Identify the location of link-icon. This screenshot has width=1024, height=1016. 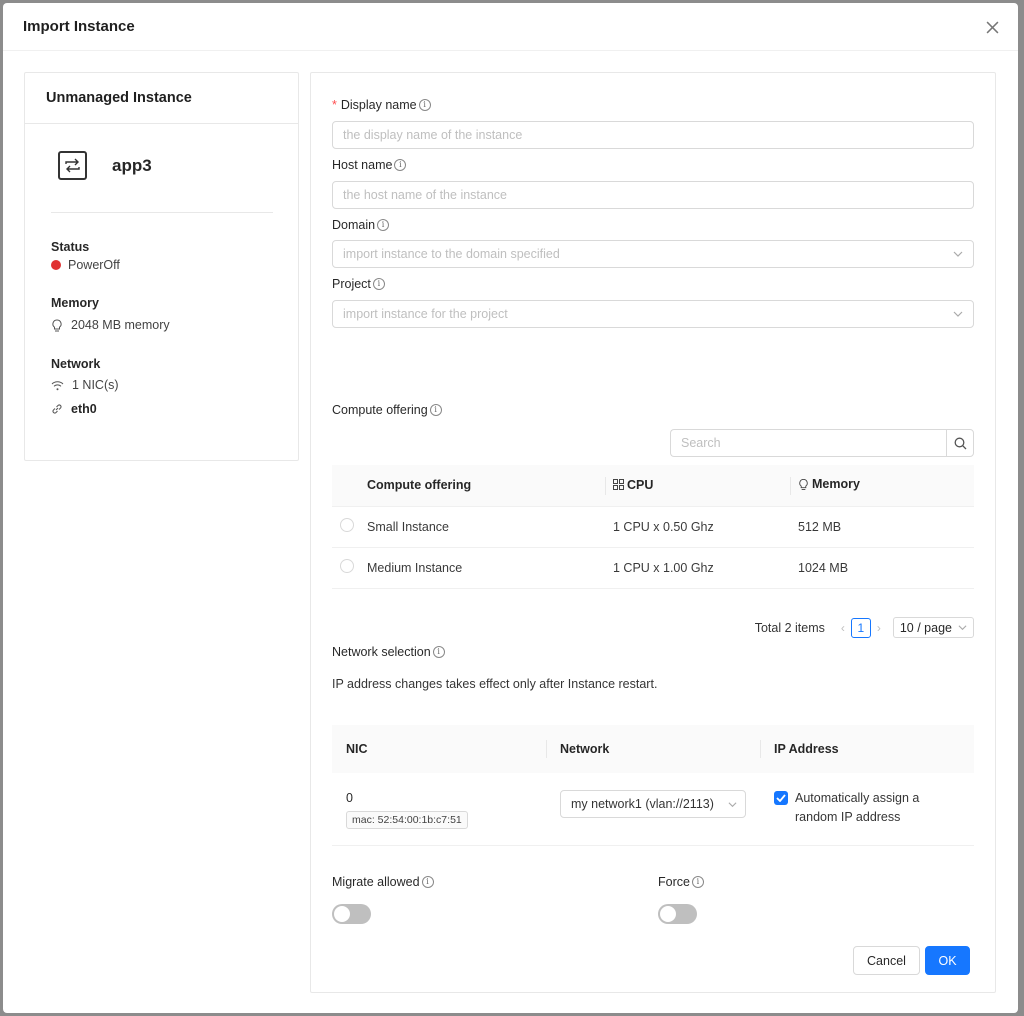
(57, 409).